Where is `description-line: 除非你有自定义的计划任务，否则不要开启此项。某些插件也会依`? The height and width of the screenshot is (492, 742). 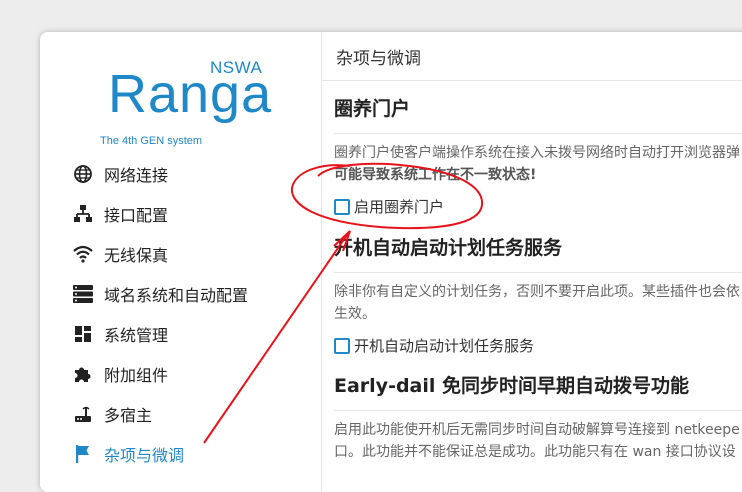
description-line: 除非你有自定义的计划任务，否则不要开启此项。某些插件也会依 is located at coordinates (537, 292).